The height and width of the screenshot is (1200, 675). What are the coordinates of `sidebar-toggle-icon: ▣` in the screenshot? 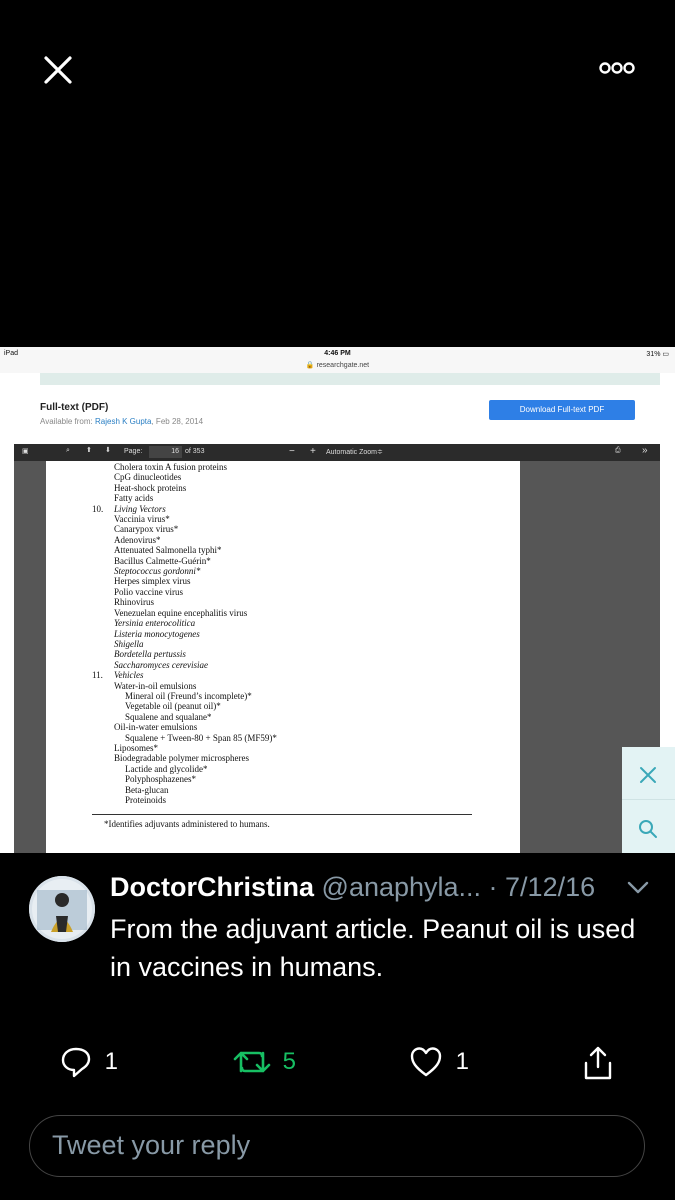 It's located at (25, 451).